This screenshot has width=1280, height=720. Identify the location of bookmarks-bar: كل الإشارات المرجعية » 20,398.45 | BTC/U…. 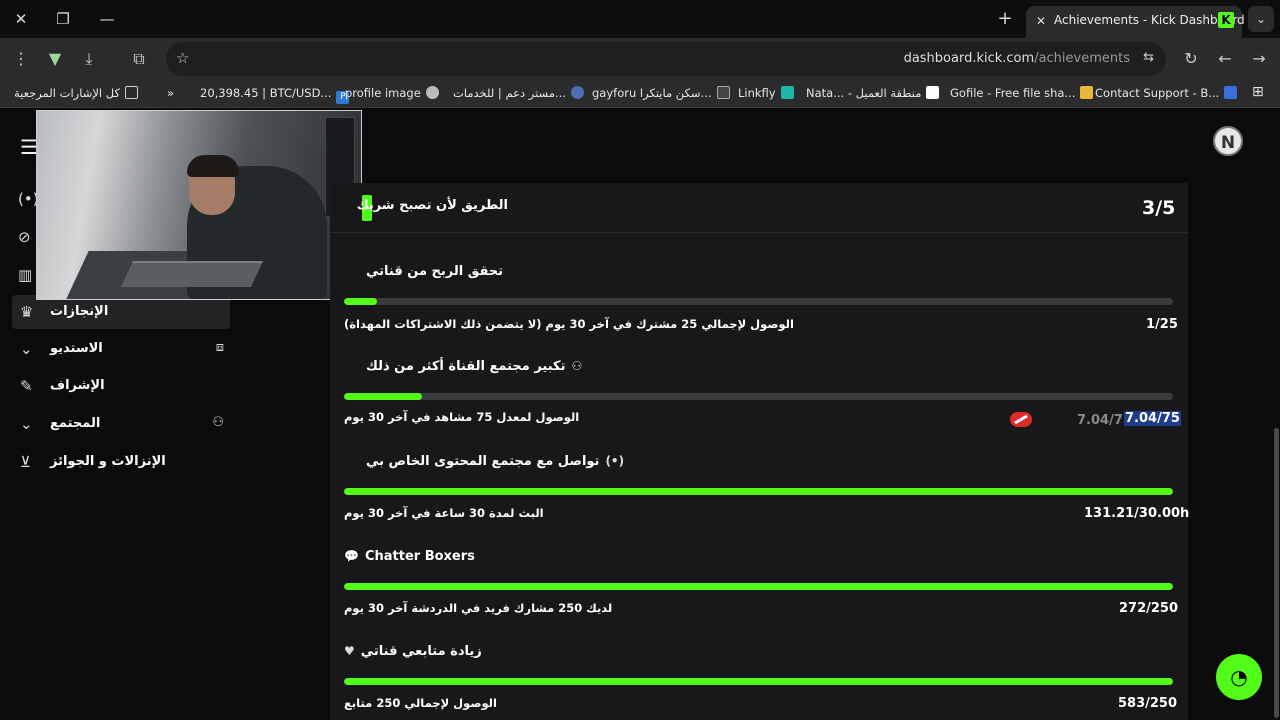
(640, 94).